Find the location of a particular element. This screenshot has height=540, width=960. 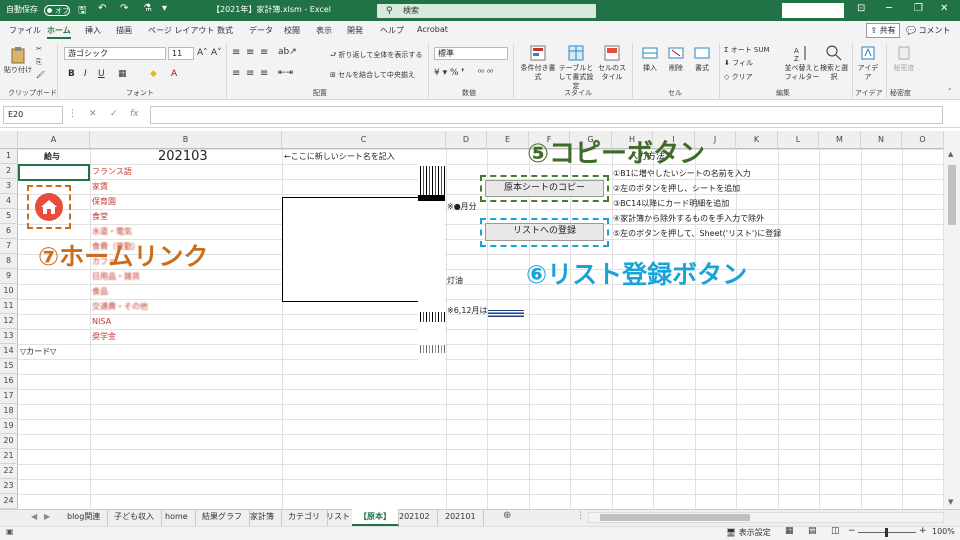

copy-sheet-button: 原本シートのコピー is located at coordinates (544, 188).